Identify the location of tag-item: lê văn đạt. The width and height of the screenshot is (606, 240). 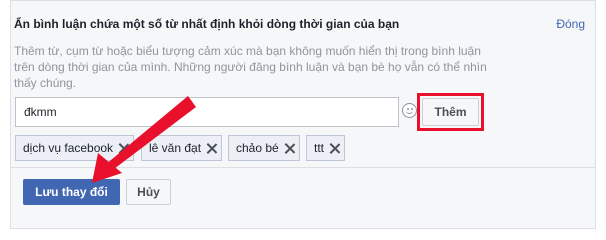
(182, 148).